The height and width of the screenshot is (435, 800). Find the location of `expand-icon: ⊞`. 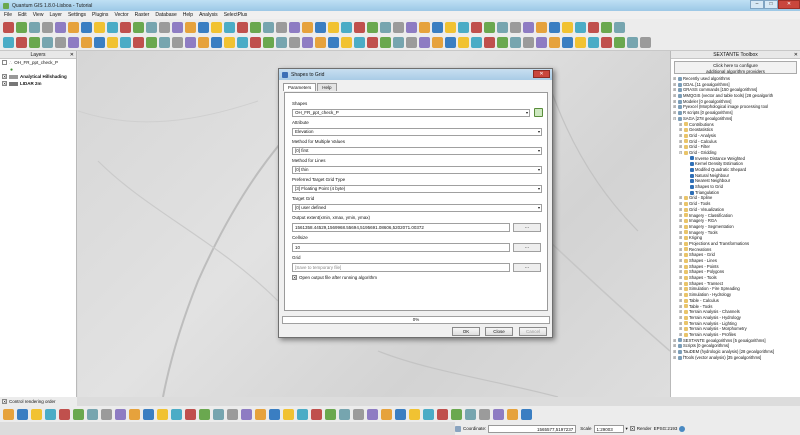

expand-icon: ⊞ is located at coordinates (675, 358).